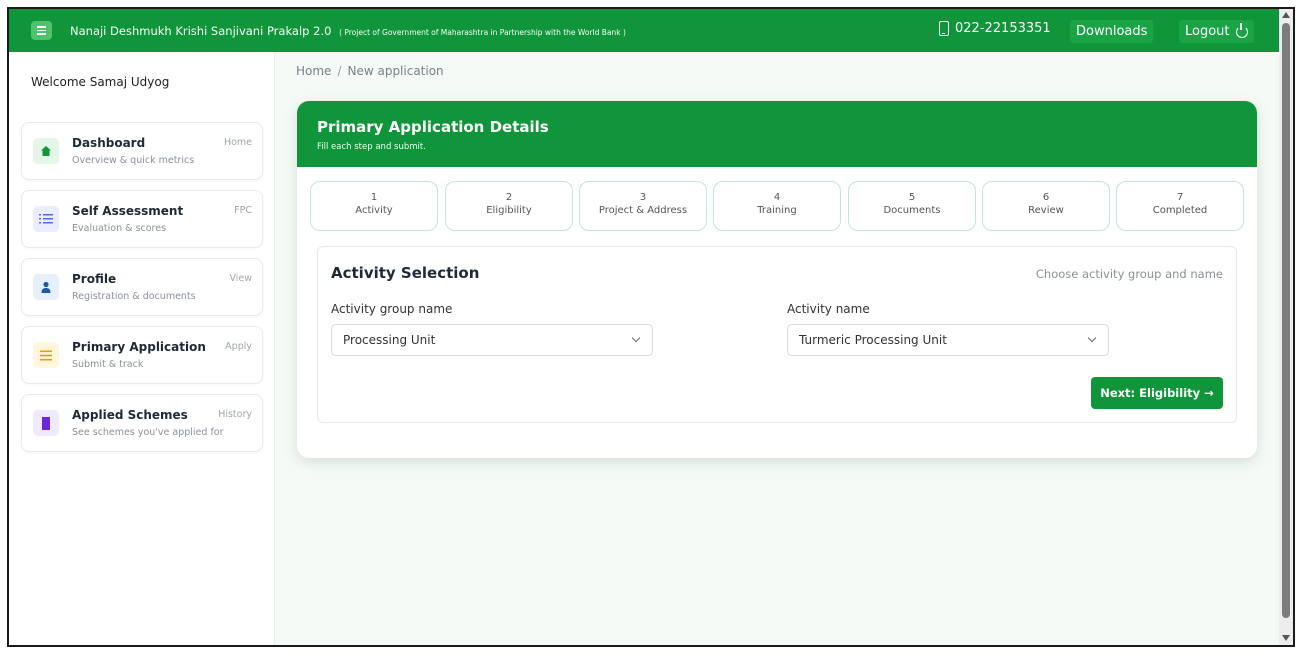 The image size is (1315, 652). Describe the element at coordinates (1112, 31) in the screenshot. I see `downloads-button: Downloads` at that location.